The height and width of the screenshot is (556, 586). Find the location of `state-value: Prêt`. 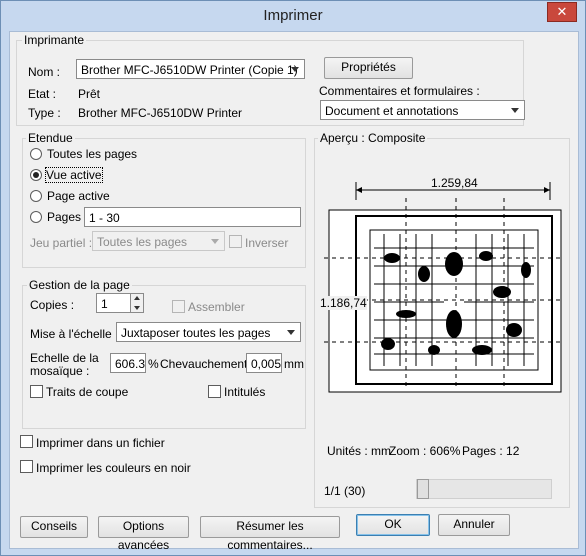

state-value: Prêt is located at coordinates (89, 94).